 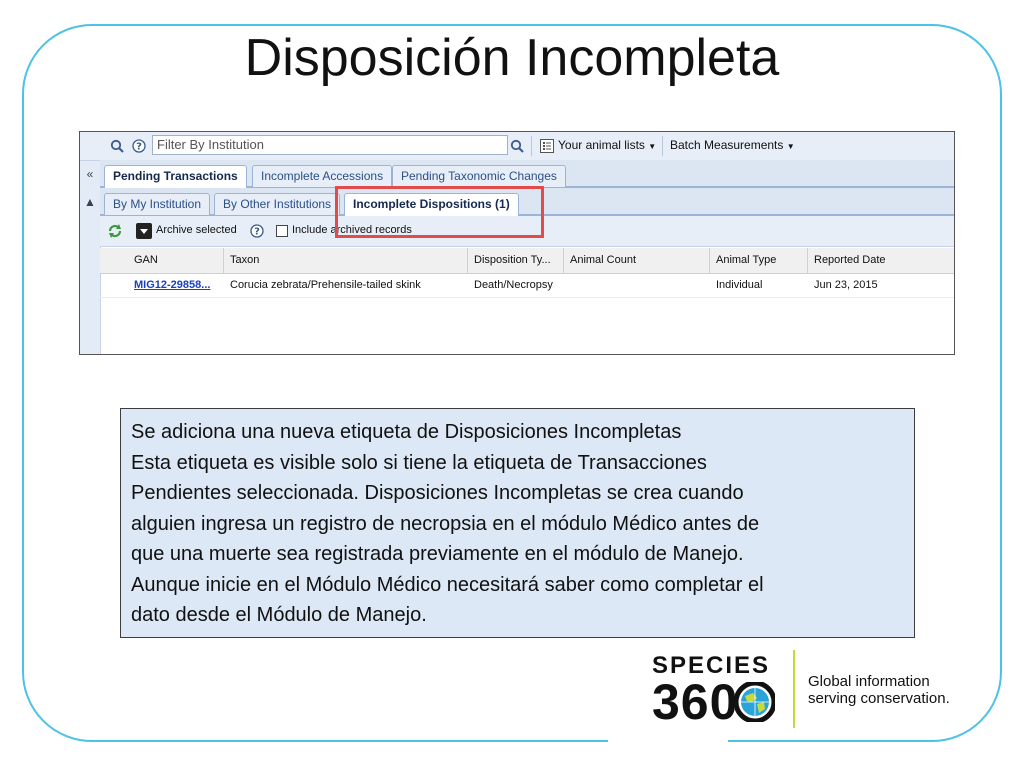 I want to click on logo-360: 360, so click(x=695, y=702).